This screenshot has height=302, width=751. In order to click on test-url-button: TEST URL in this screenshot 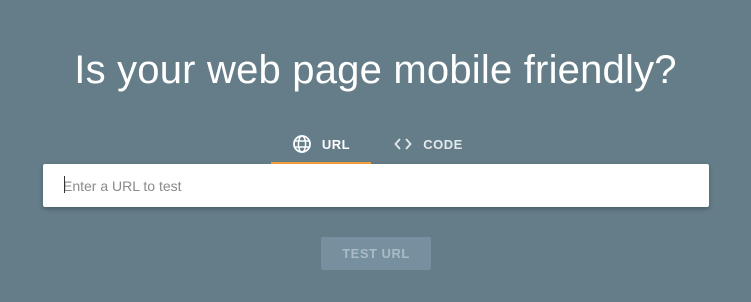, I will do `click(376, 253)`.